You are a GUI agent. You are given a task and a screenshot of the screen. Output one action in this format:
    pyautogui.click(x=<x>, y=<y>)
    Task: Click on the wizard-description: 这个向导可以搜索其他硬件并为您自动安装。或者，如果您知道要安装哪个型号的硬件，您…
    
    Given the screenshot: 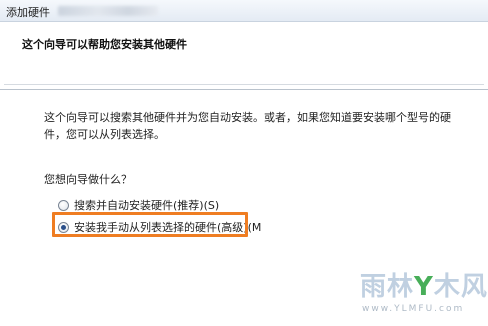 What is the action you would take?
    pyautogui.click(x=247, y=126)
    